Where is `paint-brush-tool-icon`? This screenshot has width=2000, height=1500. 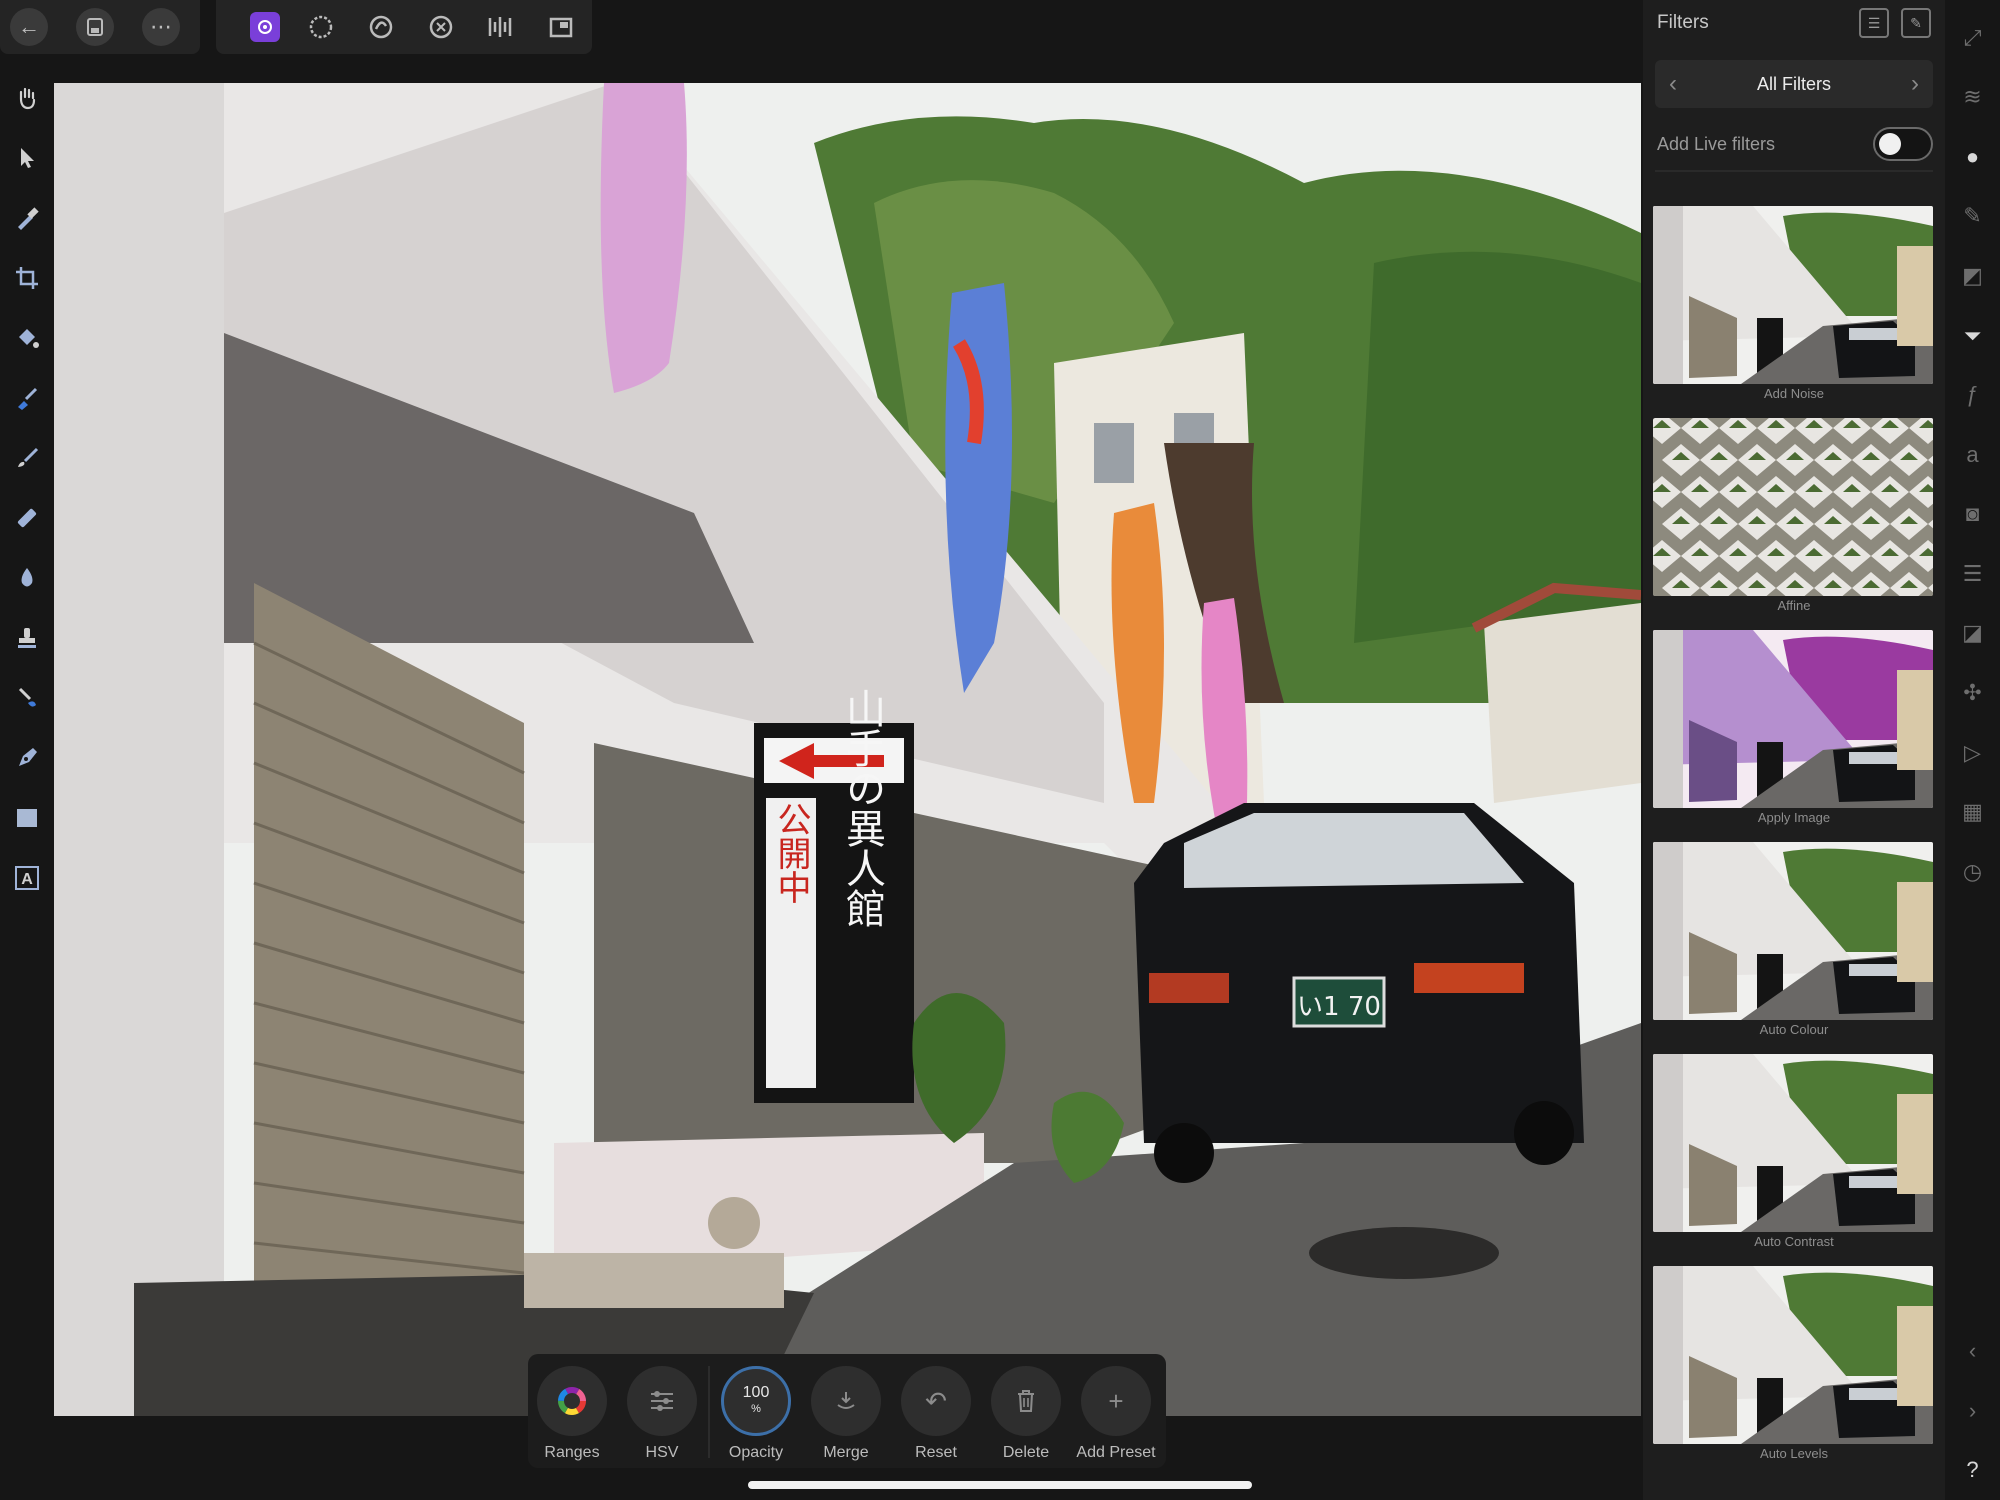 paint-brush-tool-icon is located at coordinates (28, 457).